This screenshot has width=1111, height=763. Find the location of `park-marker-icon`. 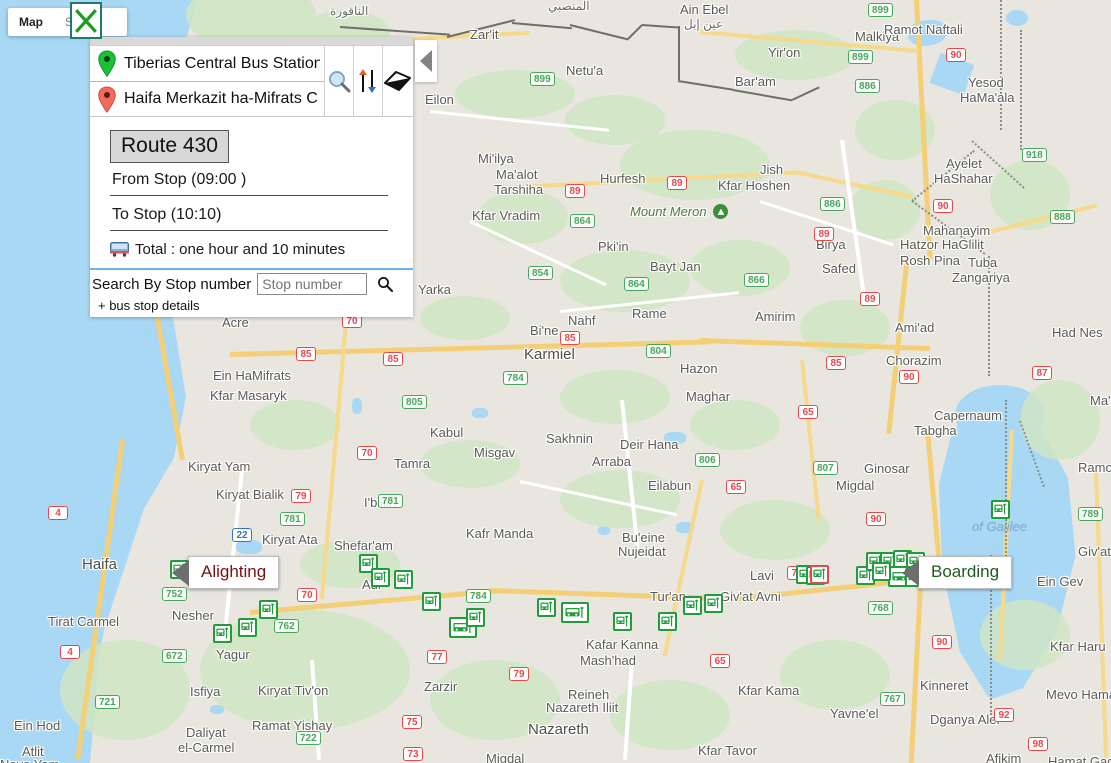

park-marker-icon is located at coordinates (720, 211).